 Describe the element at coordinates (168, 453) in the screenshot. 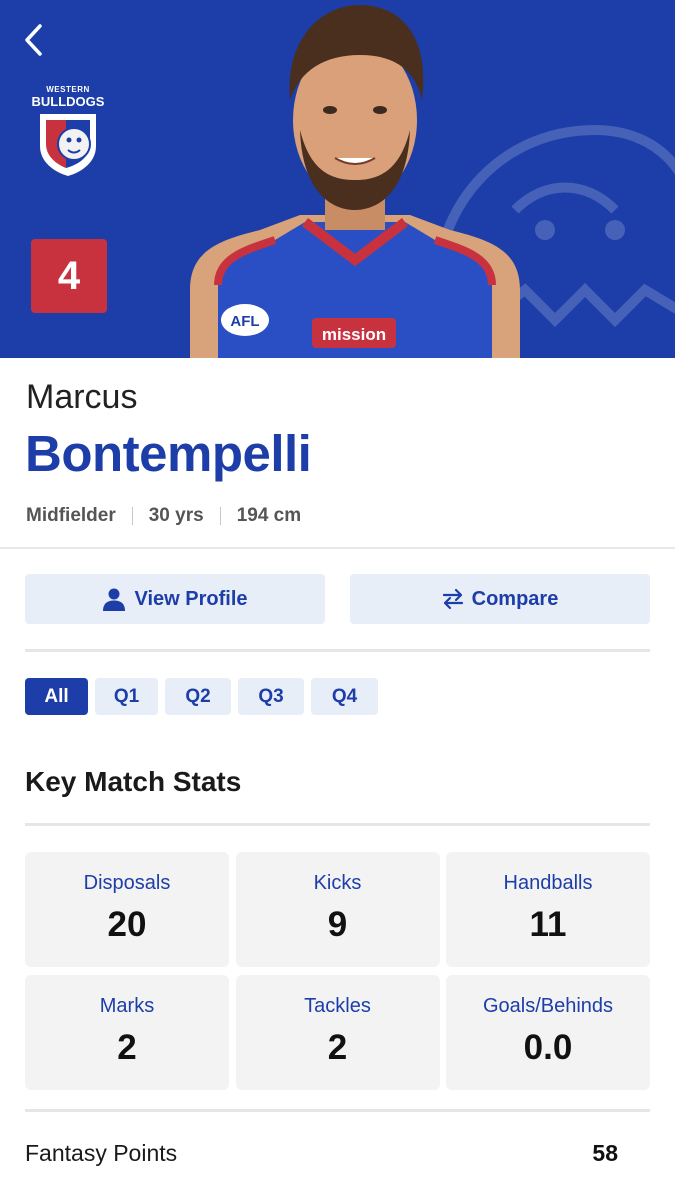

I see `player-last-name: Bontempelli` at that location.